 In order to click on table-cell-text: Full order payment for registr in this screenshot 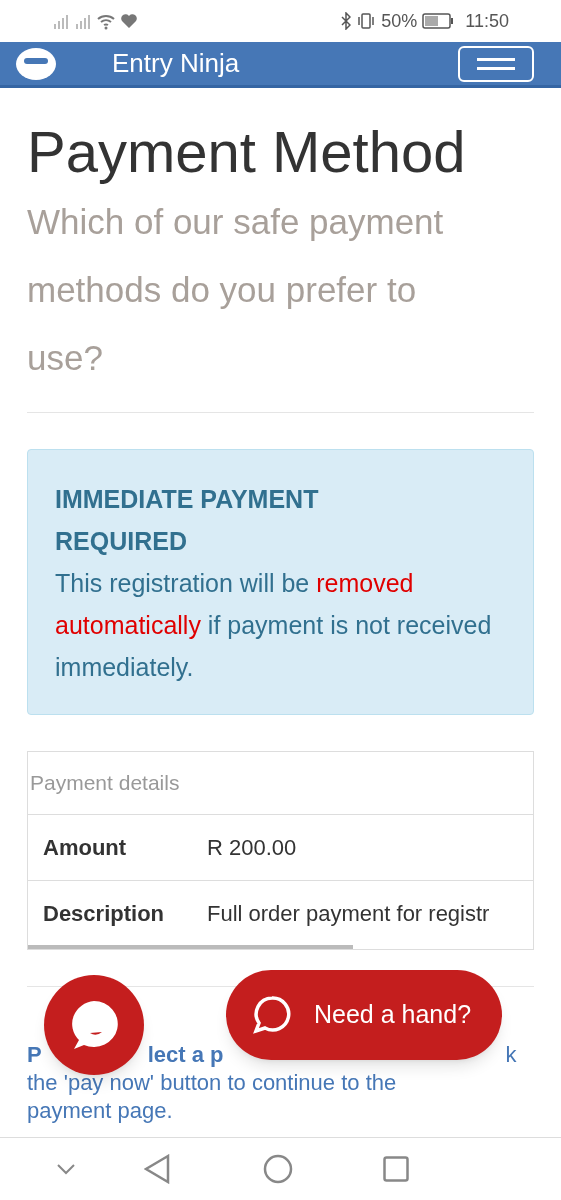, I will do `click(348, 913)`.